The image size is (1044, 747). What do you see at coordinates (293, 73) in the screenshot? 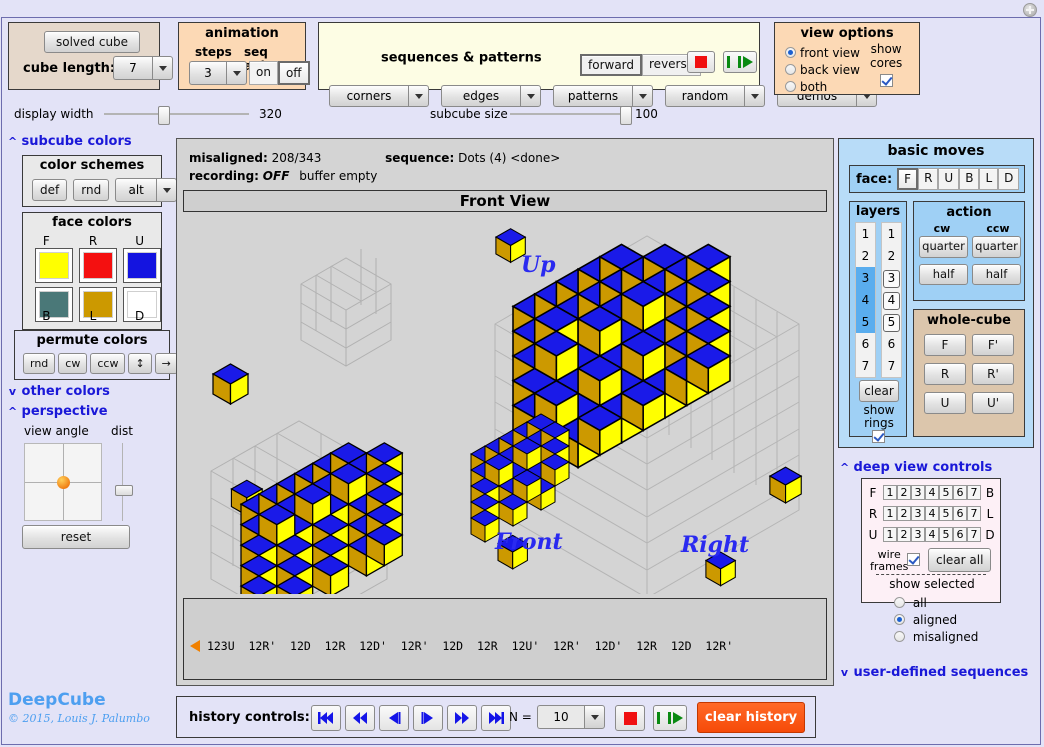
I see `seq-anim-off-button: off` at bounding box center [293, 73].